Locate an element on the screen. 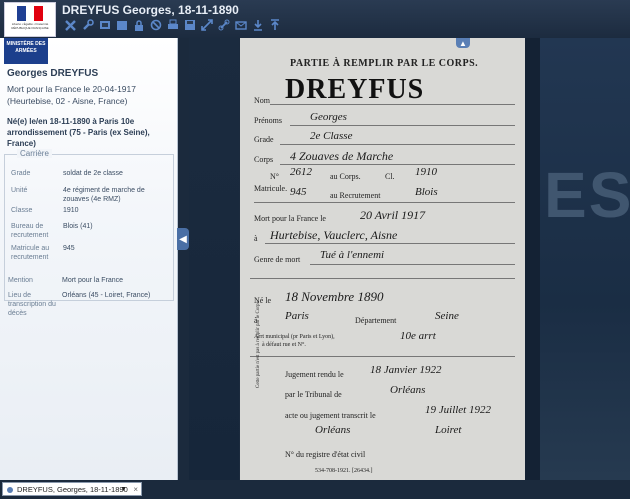 Image resolution: width=630 pixels, height=499 pixels. filmstrip-icon is located at coordinates (104, 25).